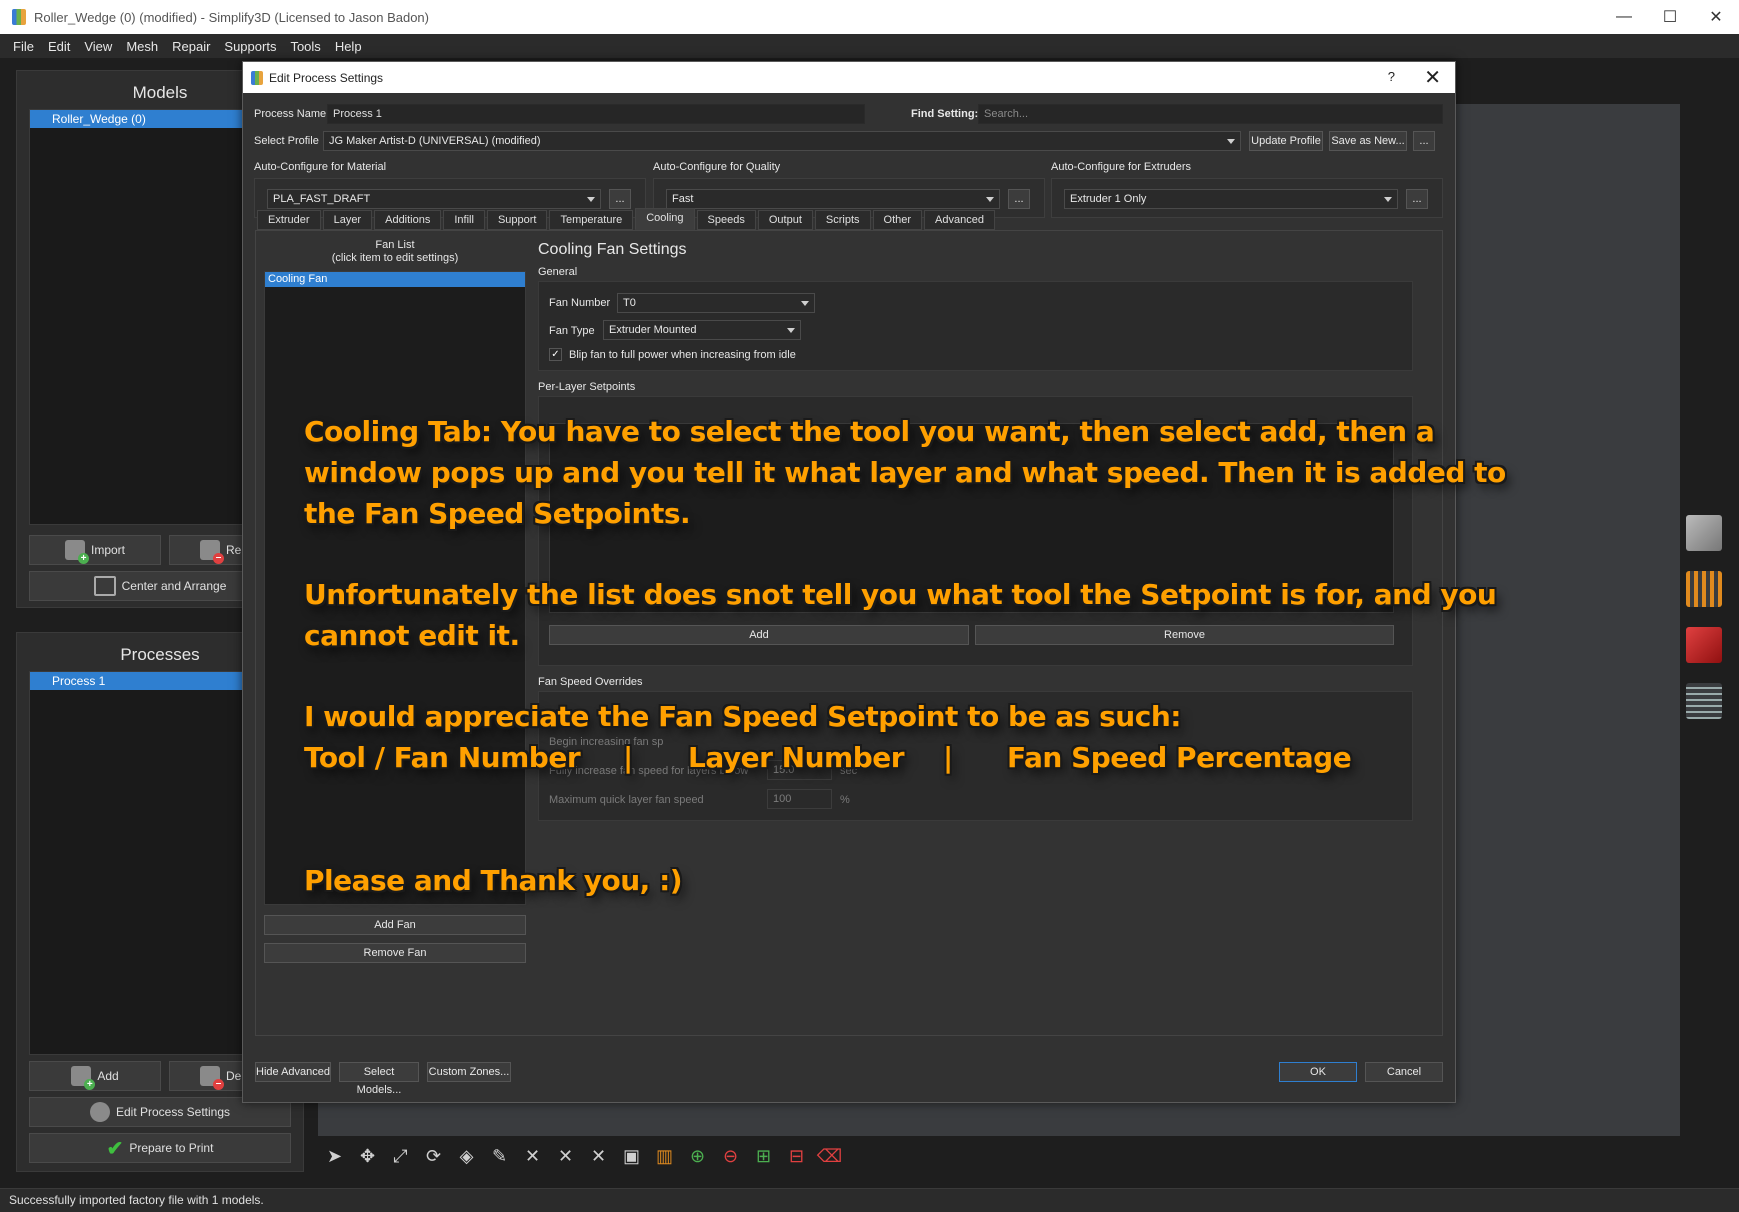  I want to click on menu-file: File, so click(23, 46).